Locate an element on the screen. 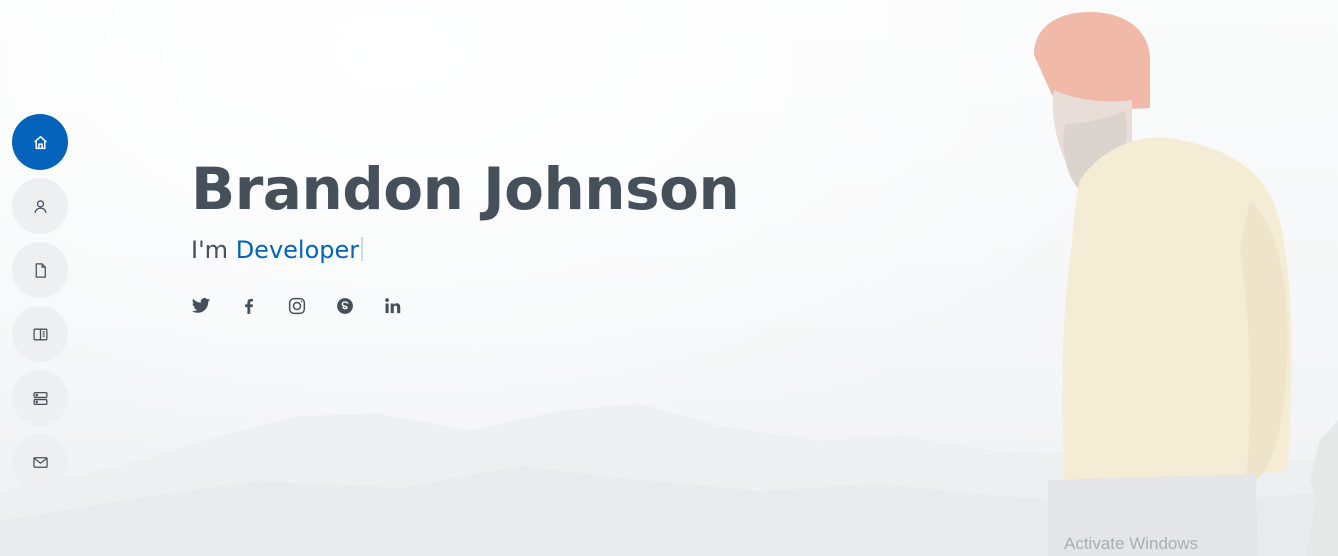 The image size is (1338, 556). skype-link is located at coordinates (345, 306).